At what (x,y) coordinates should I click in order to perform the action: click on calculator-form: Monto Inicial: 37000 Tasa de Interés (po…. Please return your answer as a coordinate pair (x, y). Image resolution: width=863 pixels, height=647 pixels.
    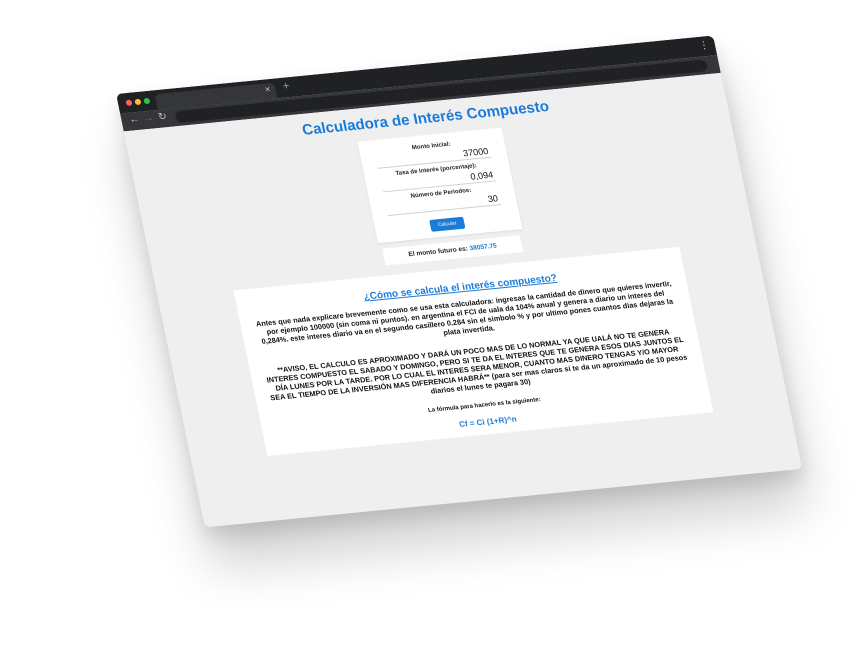
    Looking at the image, I should click on (439, 185).